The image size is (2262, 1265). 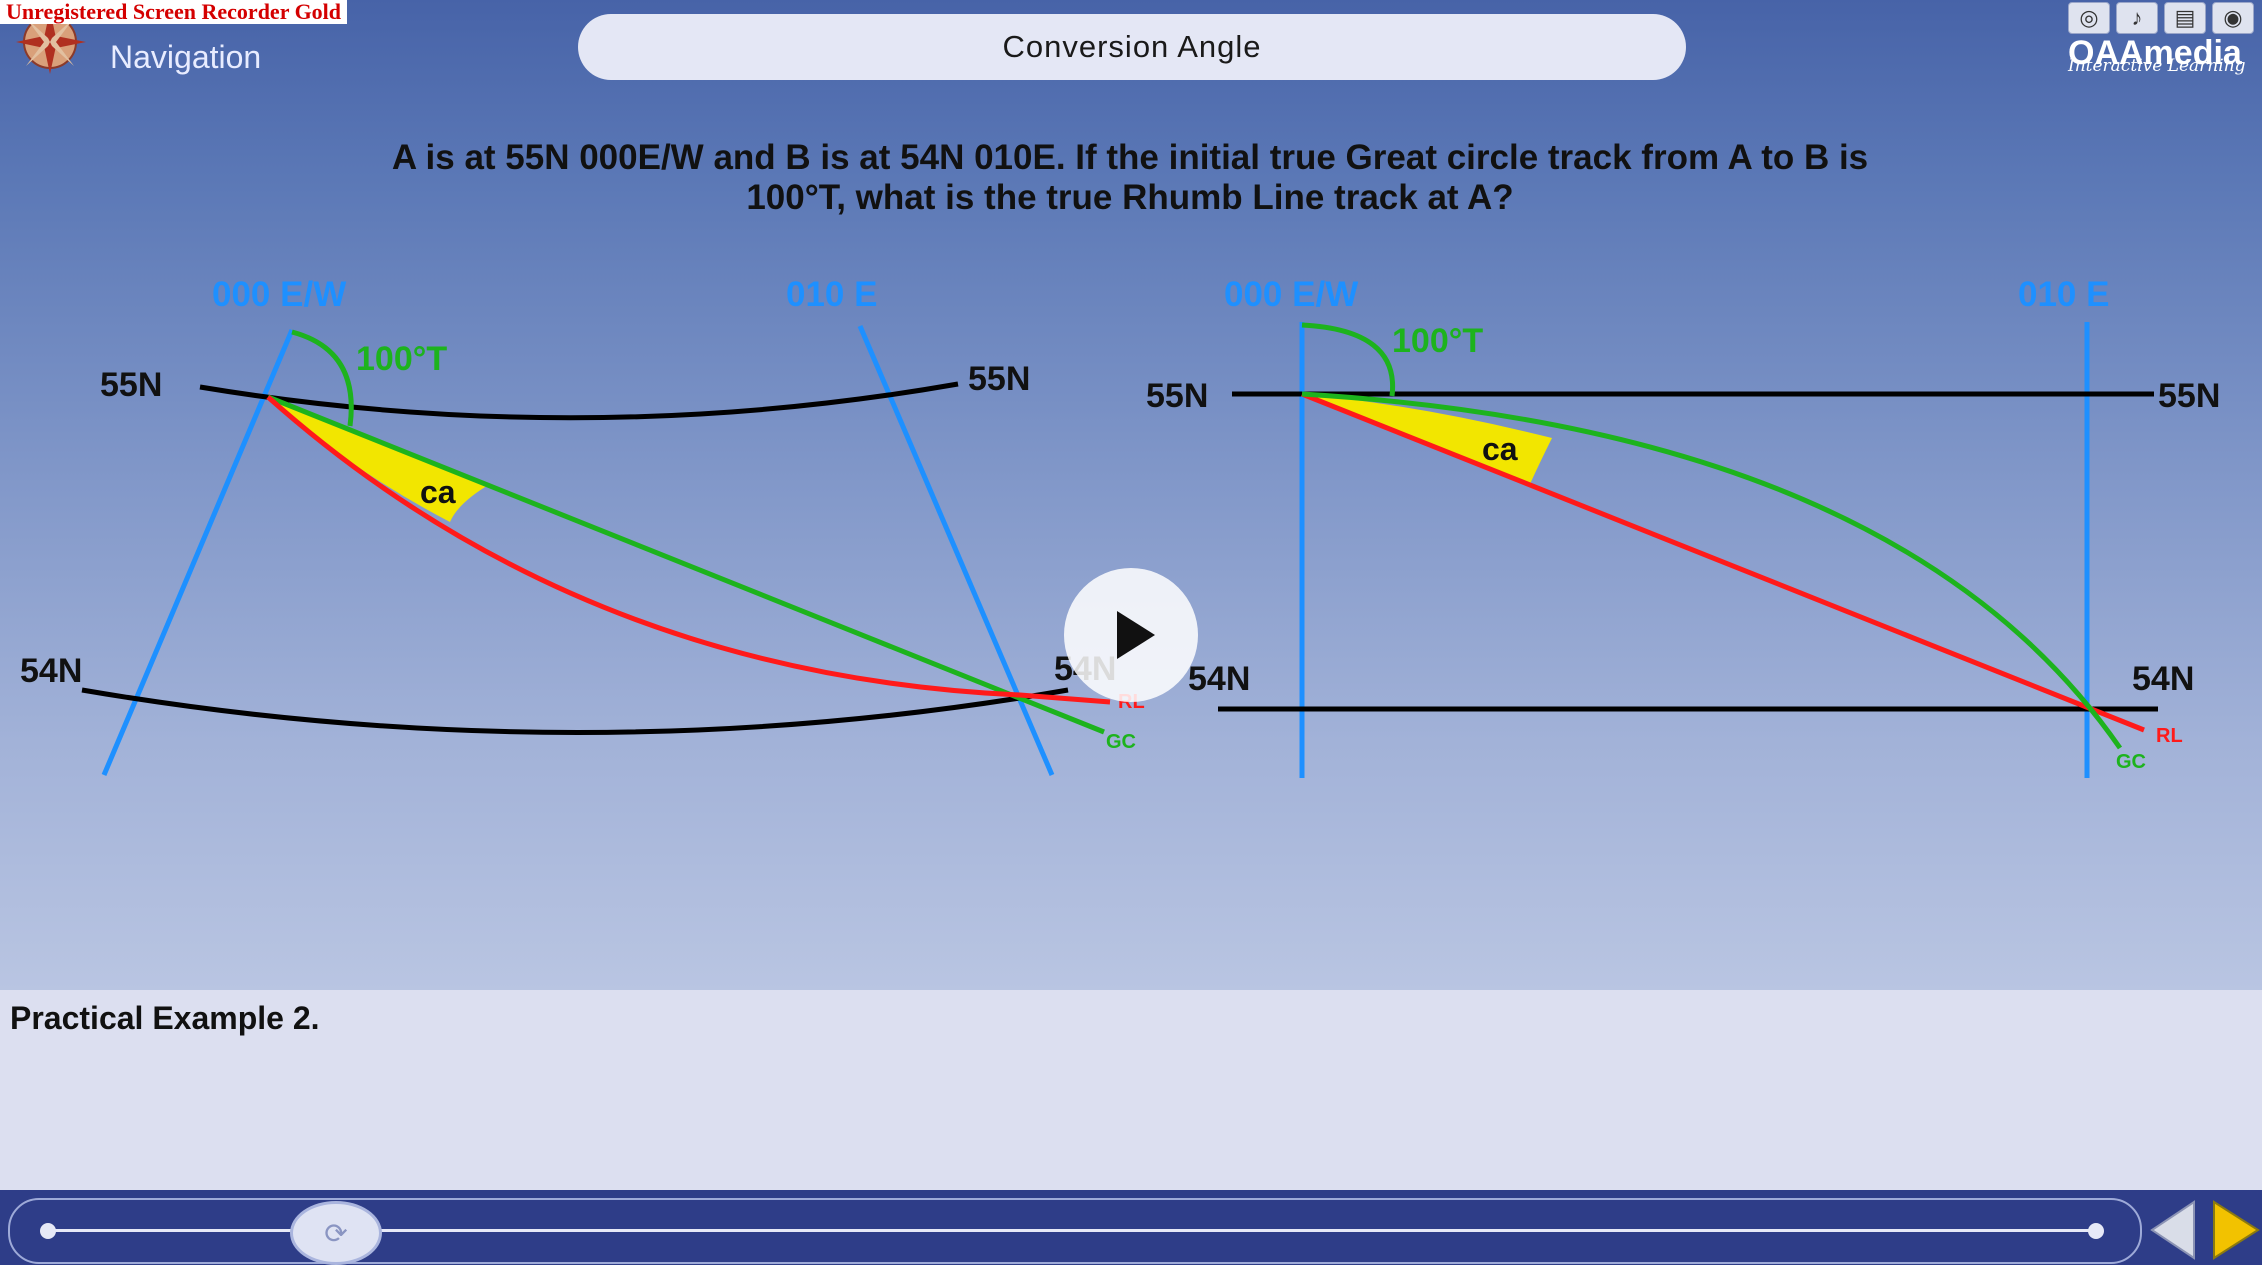 I want to click on right-angle-arc, so click(x=1348, y=359).